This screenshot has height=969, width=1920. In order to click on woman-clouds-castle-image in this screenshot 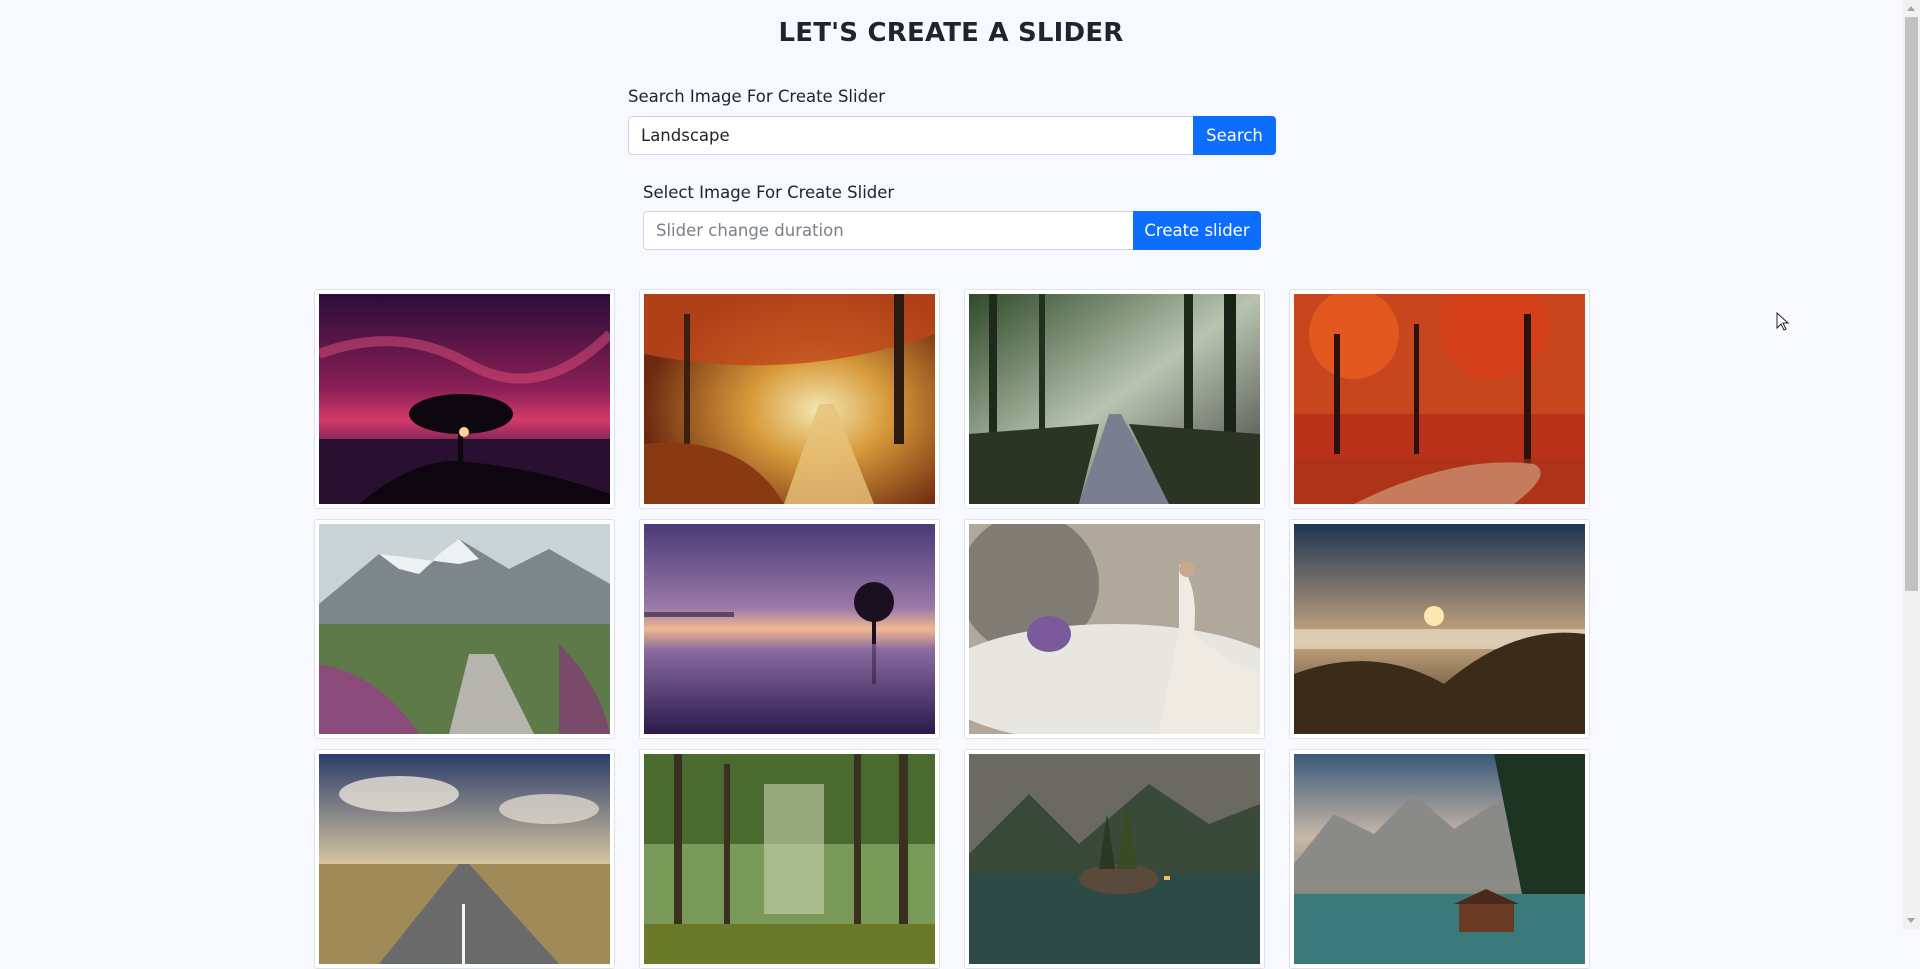, I will do `click(1114, 629)`.